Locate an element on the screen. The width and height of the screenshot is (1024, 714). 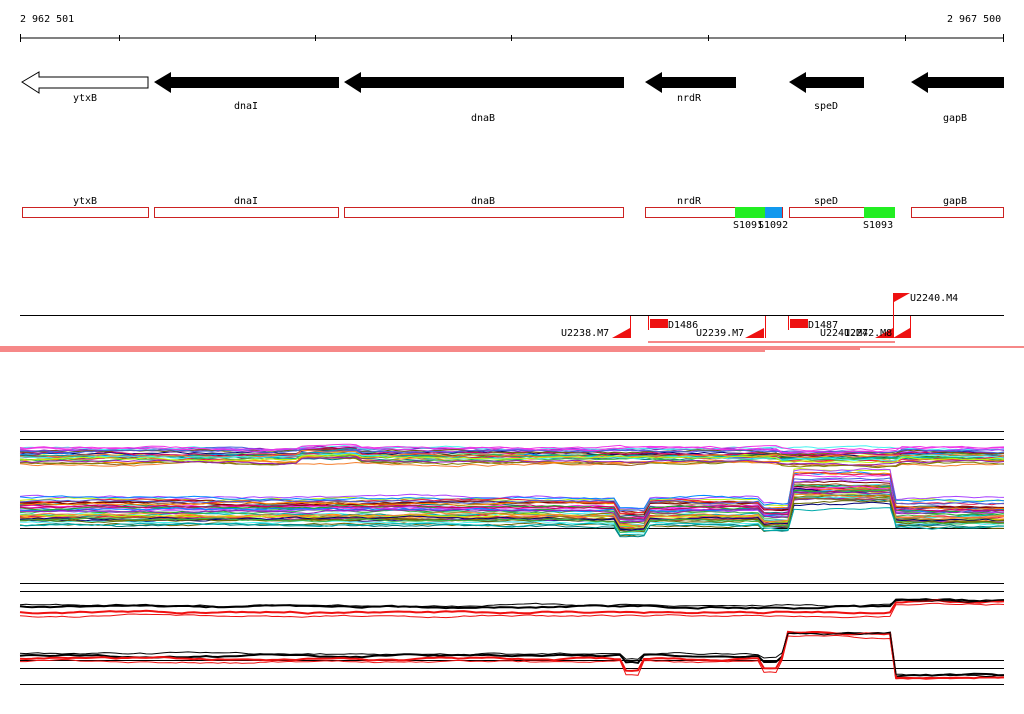
gene-dnaI: dnaI is located at coordinates (246, 92).